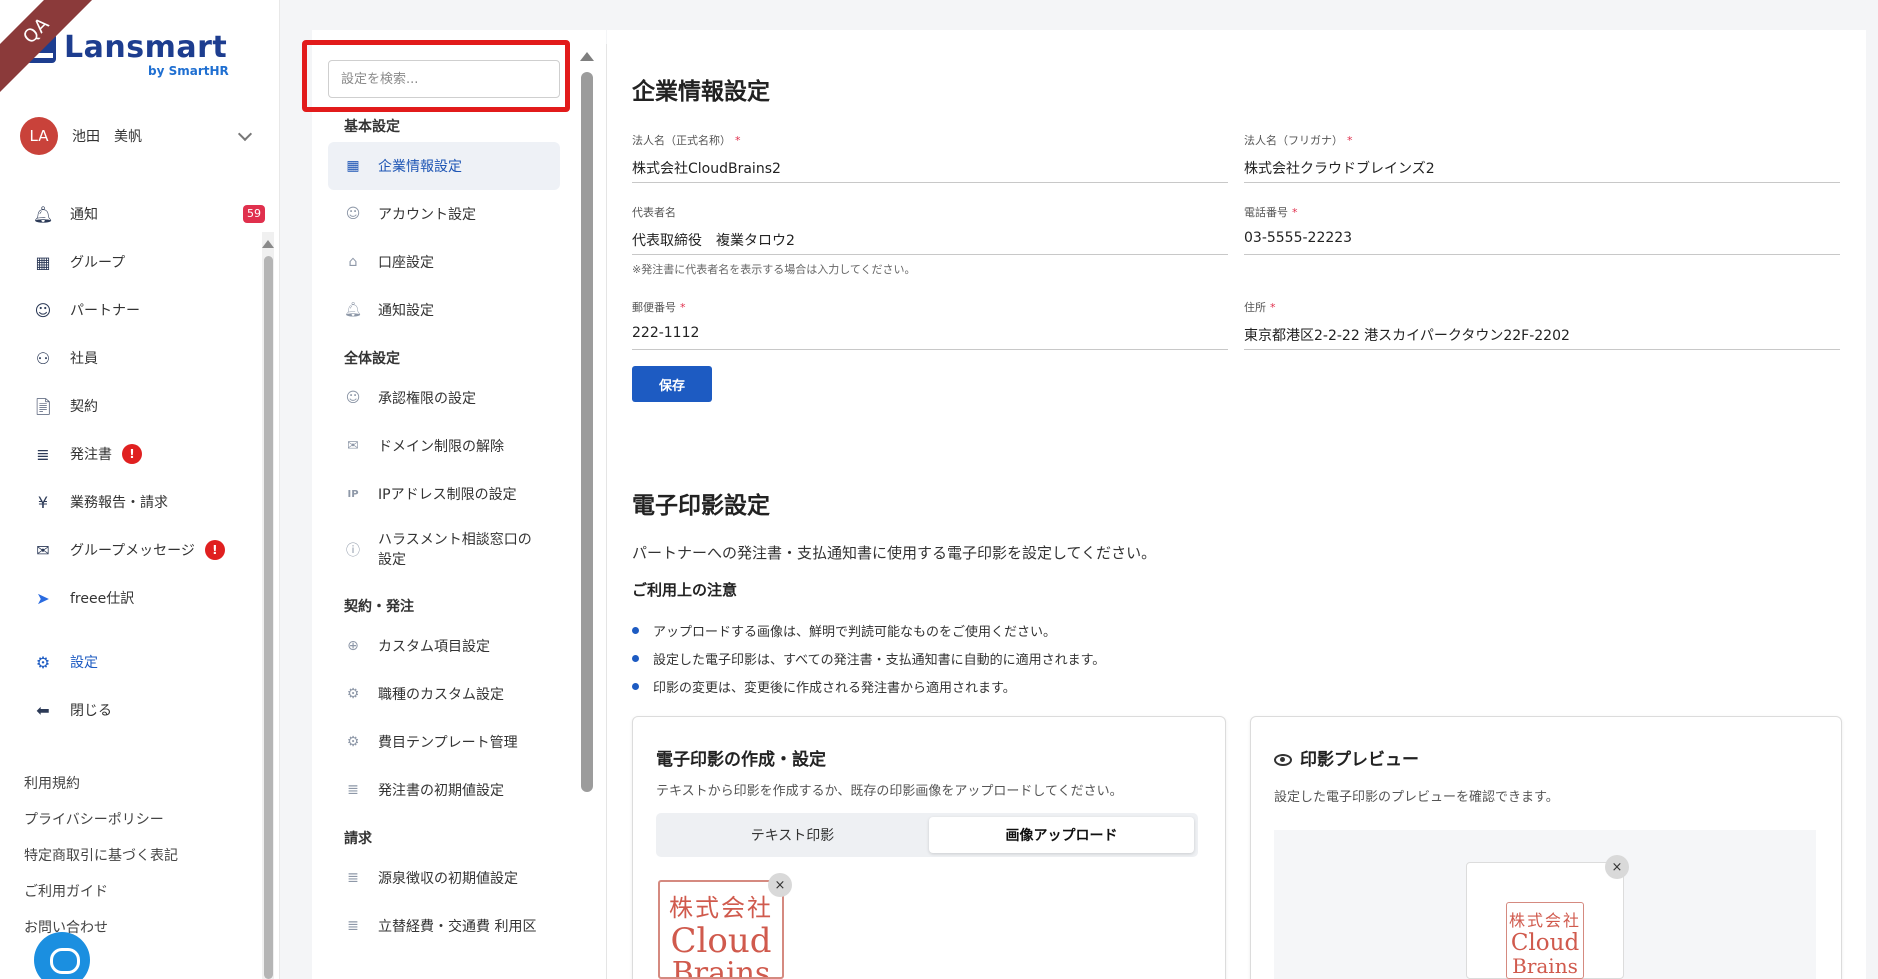 This screenshot has width=1878, height=979. I want to click on building-icon: ▦, so click(353, 166).